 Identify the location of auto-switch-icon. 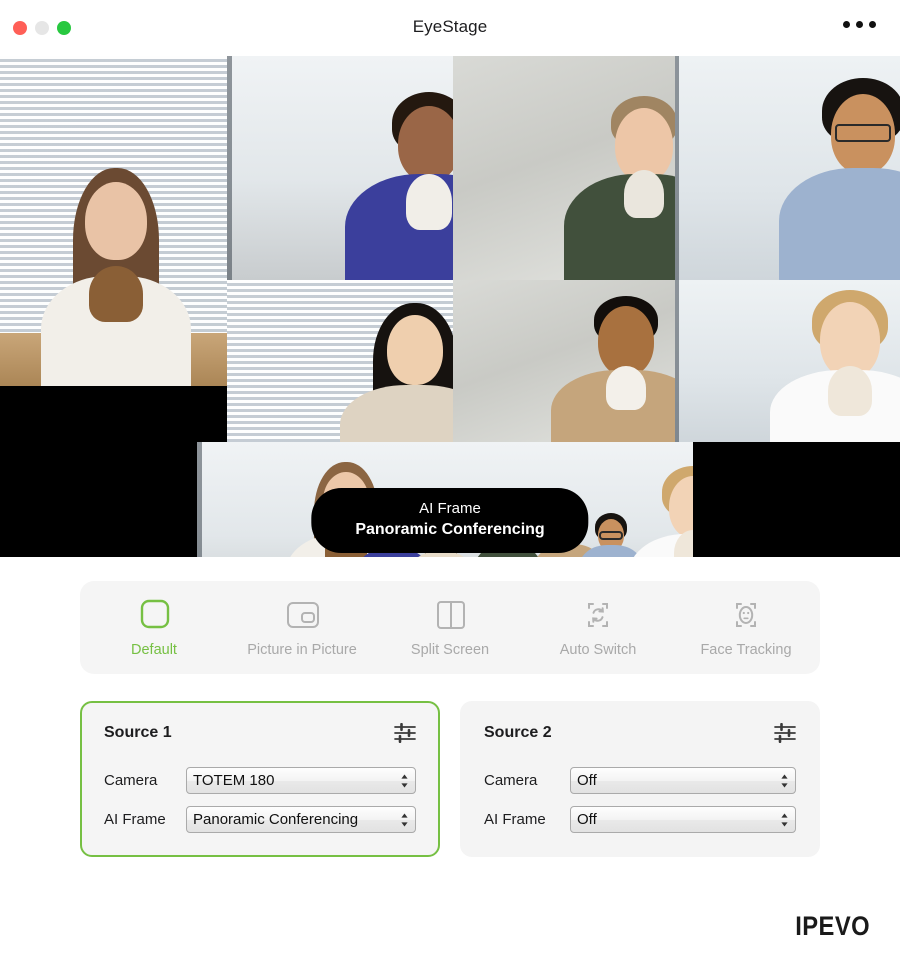
(598, 615).